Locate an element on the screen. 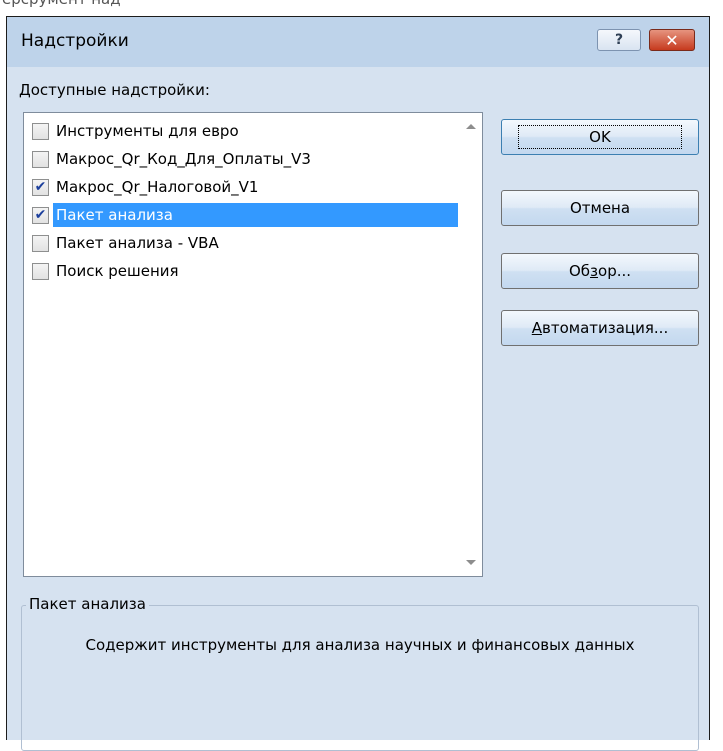 This screenshot has width=723, height=751. list-item-label: Макрос_Qr_Налоговой_V1 is located at coordinates (157, 187).